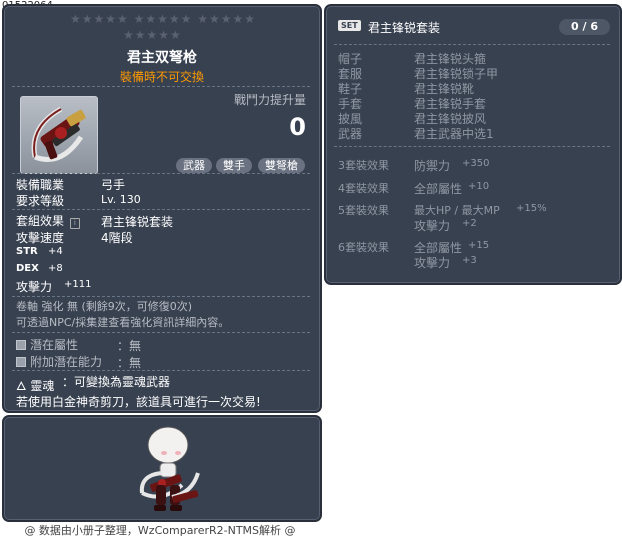  I want to click on set-effect-label: 套組效果 i, so click(48, 220).